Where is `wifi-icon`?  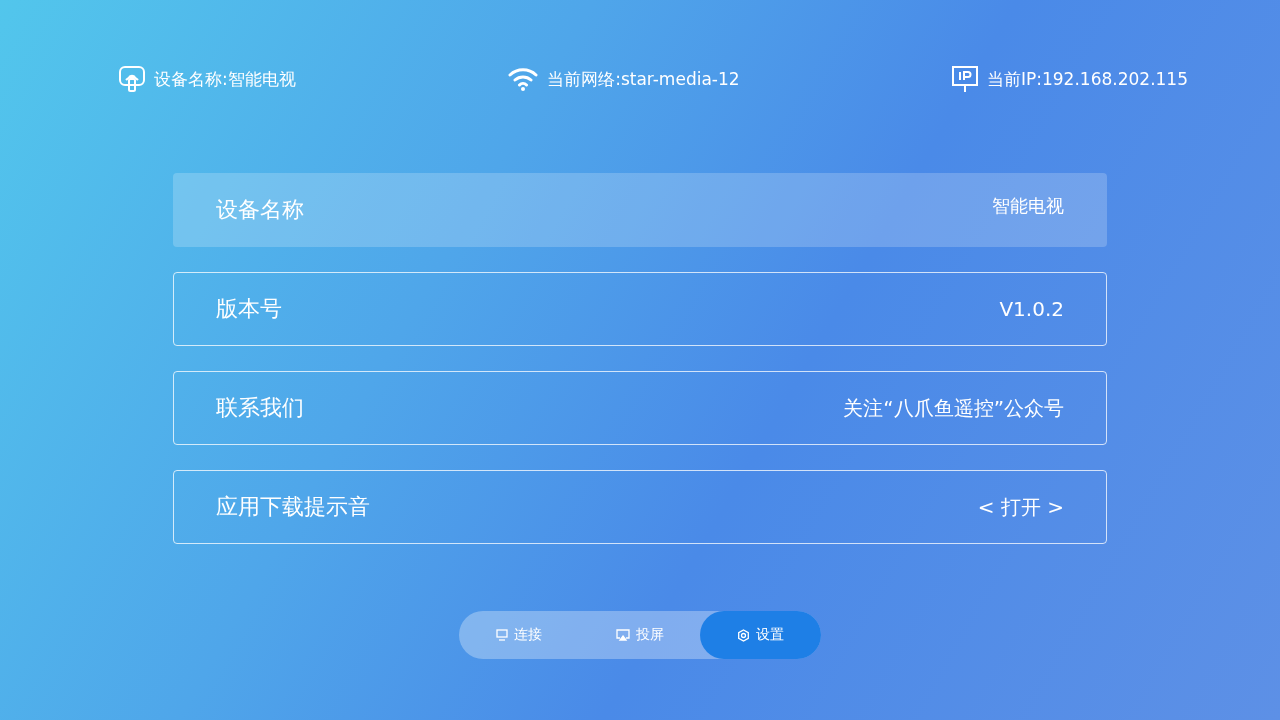 wifi-icon is located at coordinates (523, 79).